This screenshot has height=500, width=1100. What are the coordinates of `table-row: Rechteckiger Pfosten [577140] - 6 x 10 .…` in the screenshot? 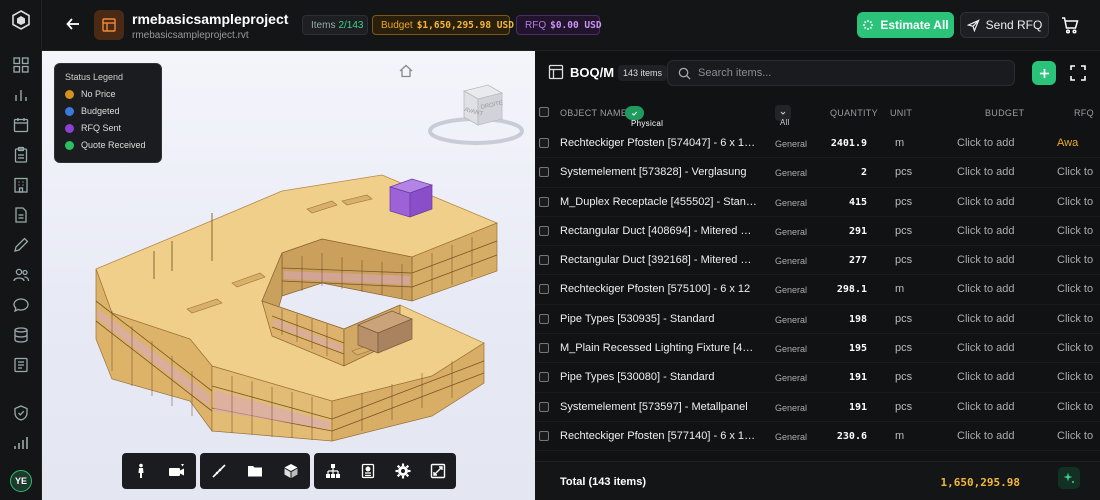 It's located at (817, 437).